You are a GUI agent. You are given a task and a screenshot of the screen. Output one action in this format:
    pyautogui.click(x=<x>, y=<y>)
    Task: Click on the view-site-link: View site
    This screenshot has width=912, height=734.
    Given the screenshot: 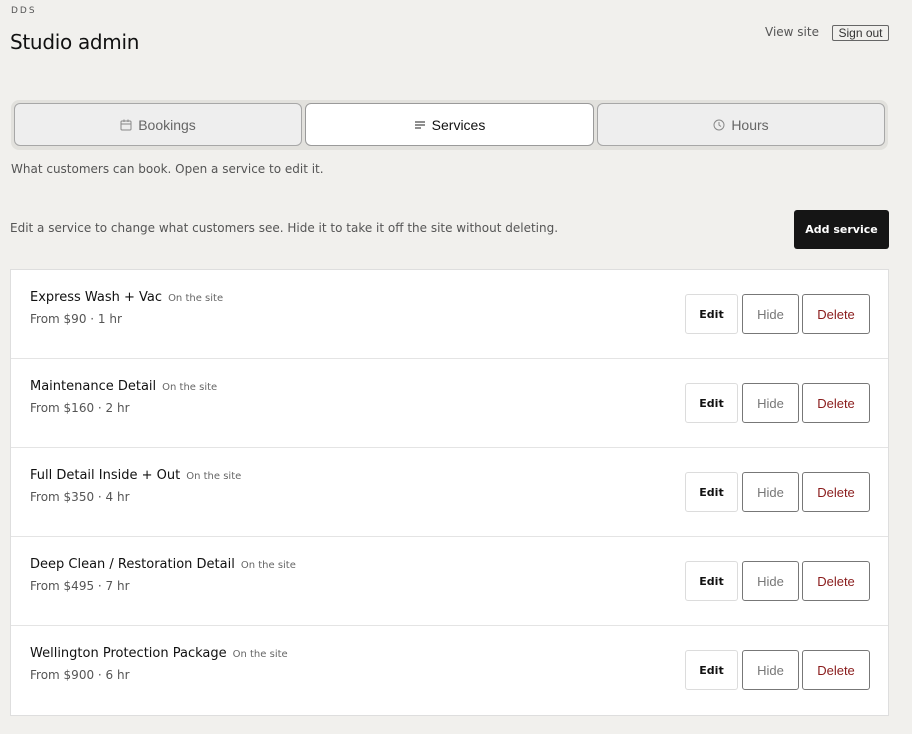 What is the action you would take?
    pyautogui.click(x=792, y=32)
    